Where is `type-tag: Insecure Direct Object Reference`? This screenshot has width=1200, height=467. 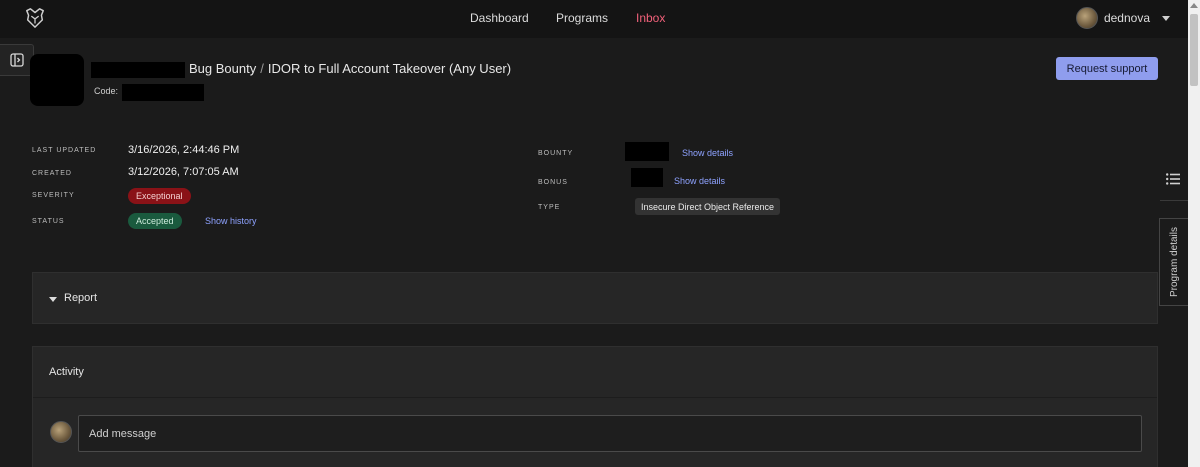
type-tag: Insecure Direct Object Reference is located at coordinates (708, 206).